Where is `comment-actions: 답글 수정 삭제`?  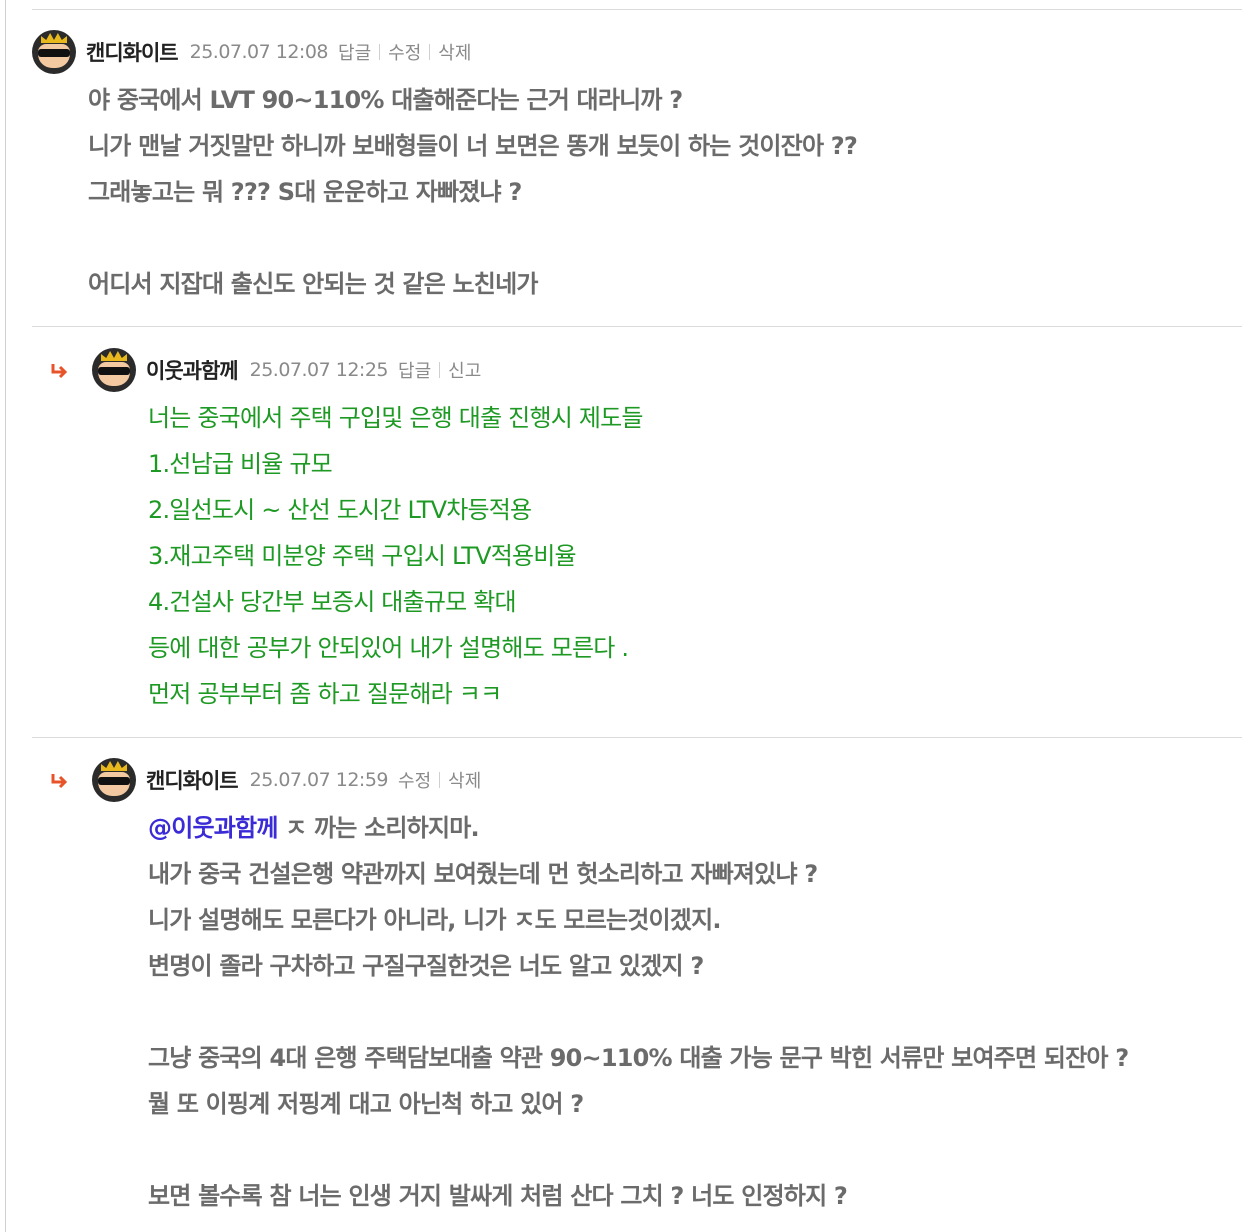 comment-actions: 답글 수정 삭제 is located at coordinates (404, 52).